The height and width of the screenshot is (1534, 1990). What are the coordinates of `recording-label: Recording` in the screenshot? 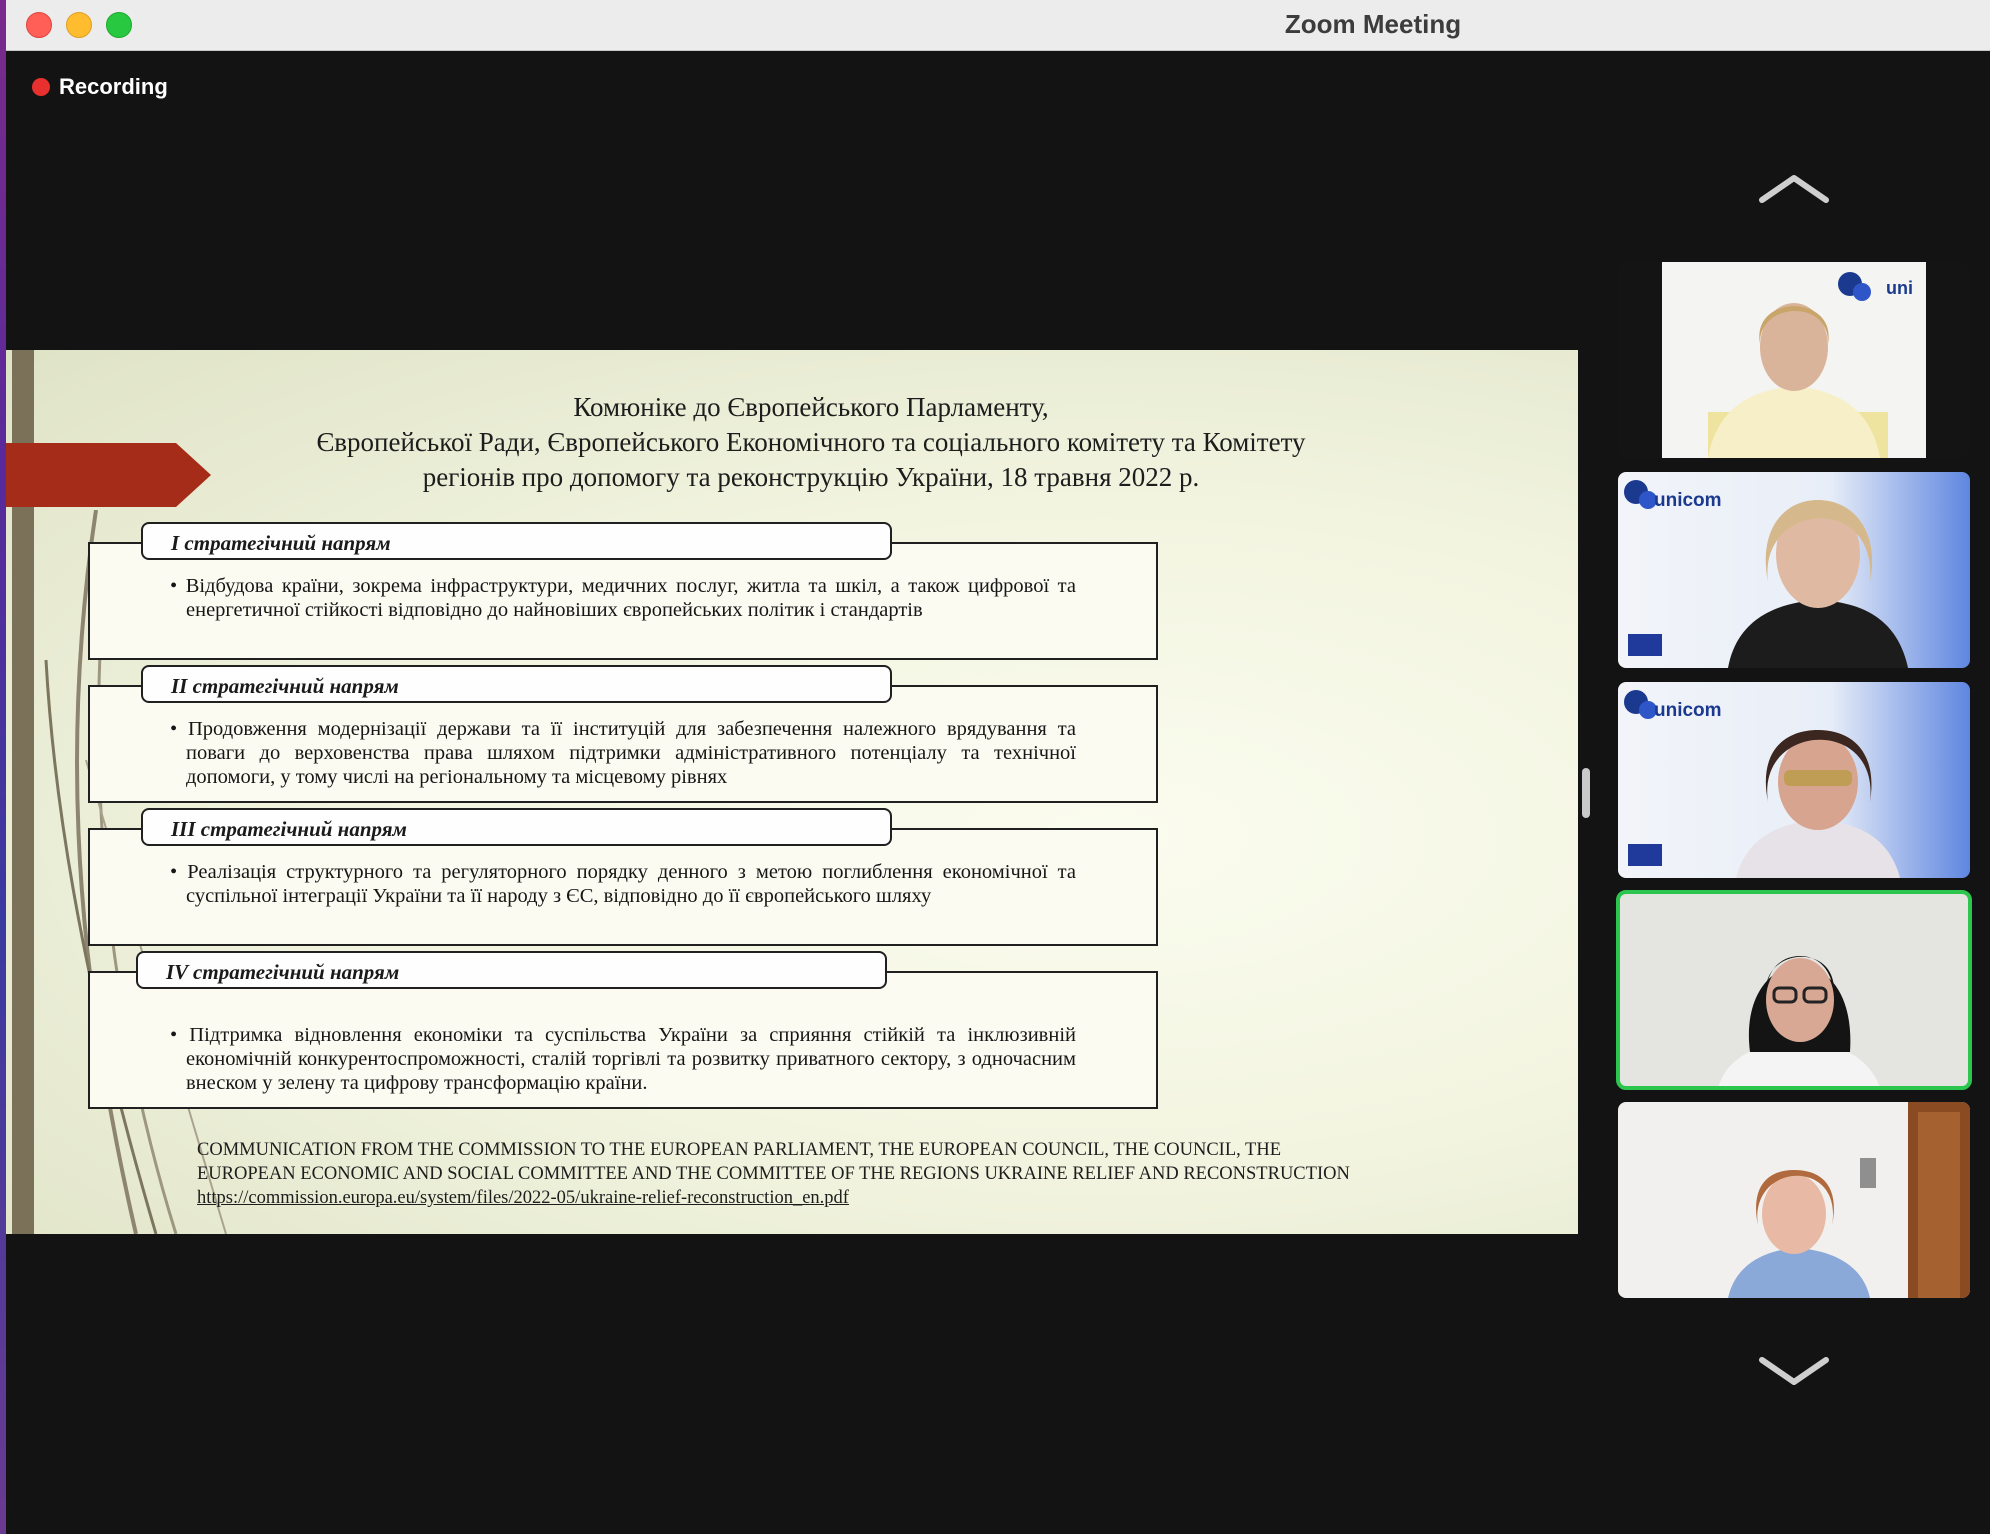 It's located at (113, 86).